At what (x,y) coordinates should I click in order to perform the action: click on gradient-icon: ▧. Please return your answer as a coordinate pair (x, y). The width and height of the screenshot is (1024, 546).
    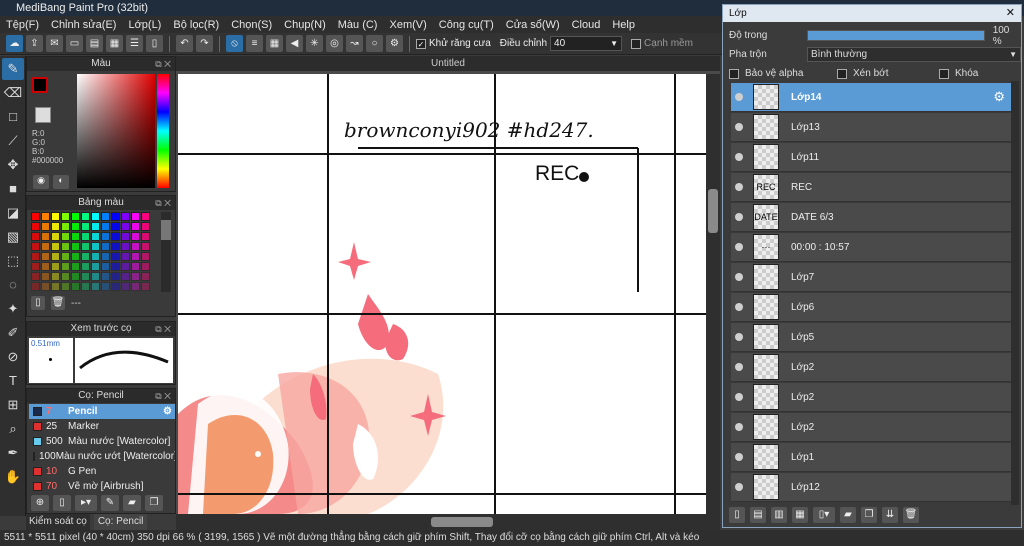
    Looking at the image, I should click on (13, 237).